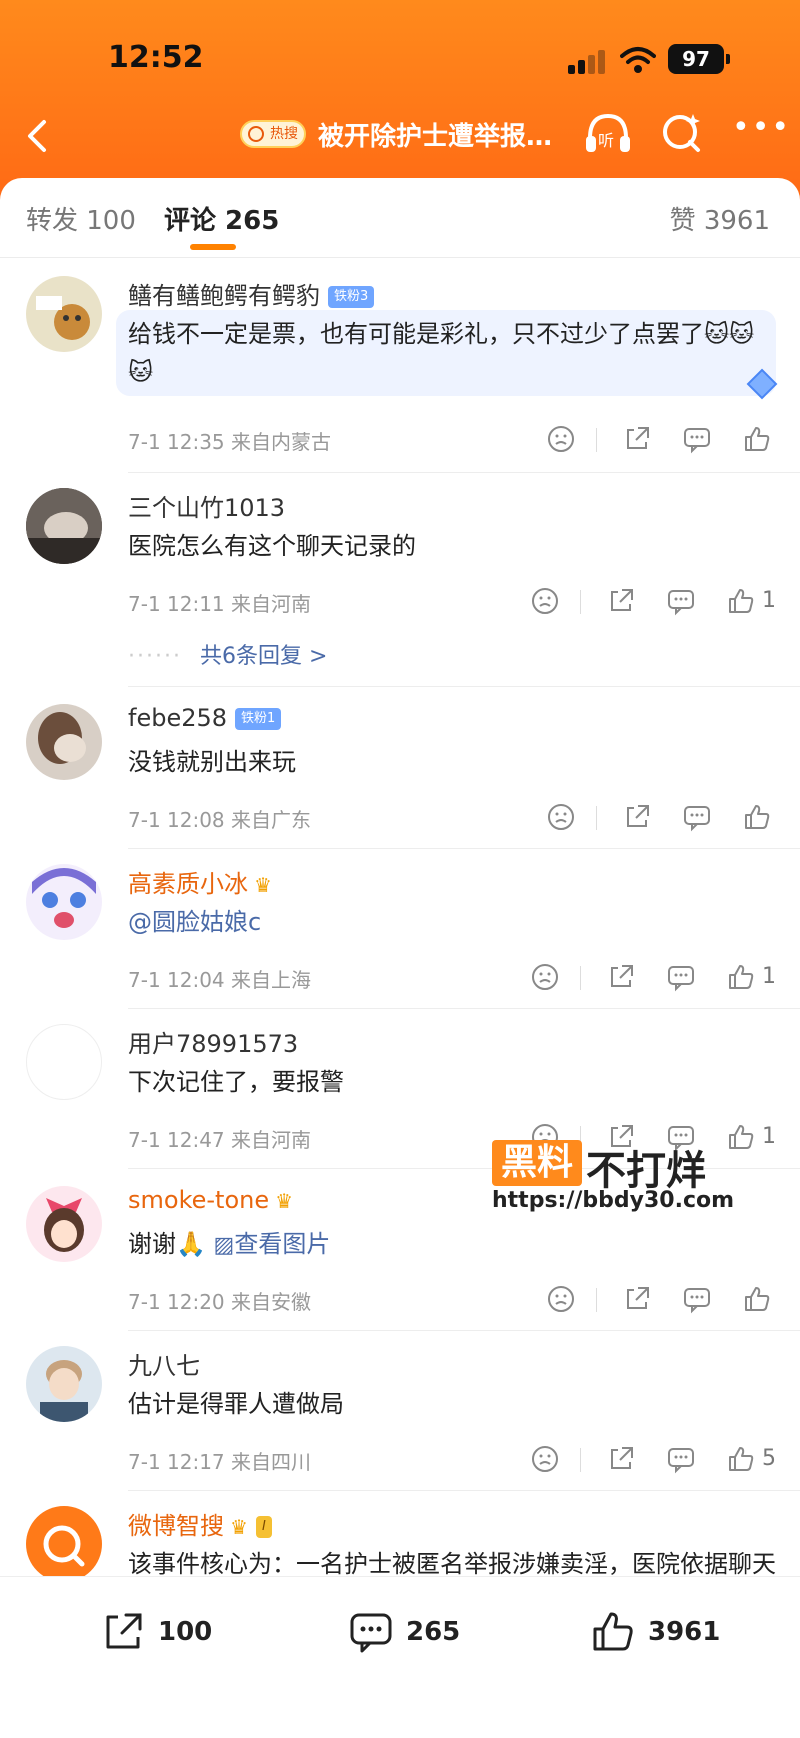  Describe the element at coordinates (653, 1461) in the screenshot. I see `comment-actions: 5` at that location.